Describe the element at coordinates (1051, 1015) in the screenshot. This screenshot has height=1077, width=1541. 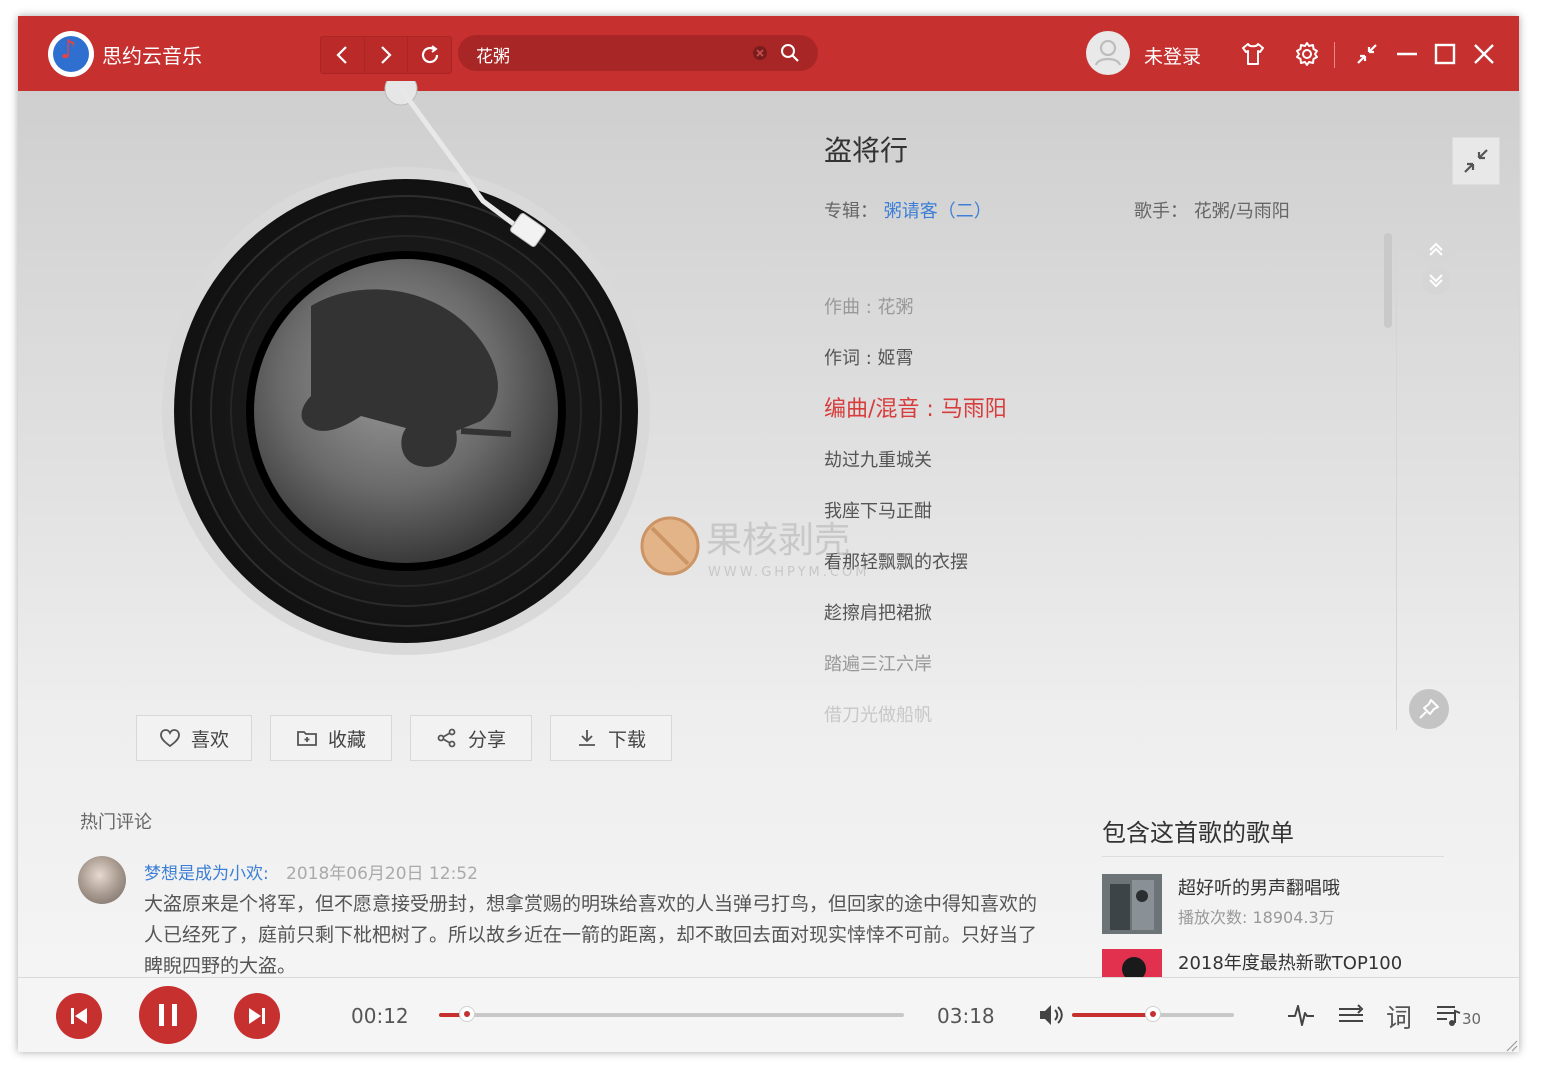
I see `volume-icon` at that location.